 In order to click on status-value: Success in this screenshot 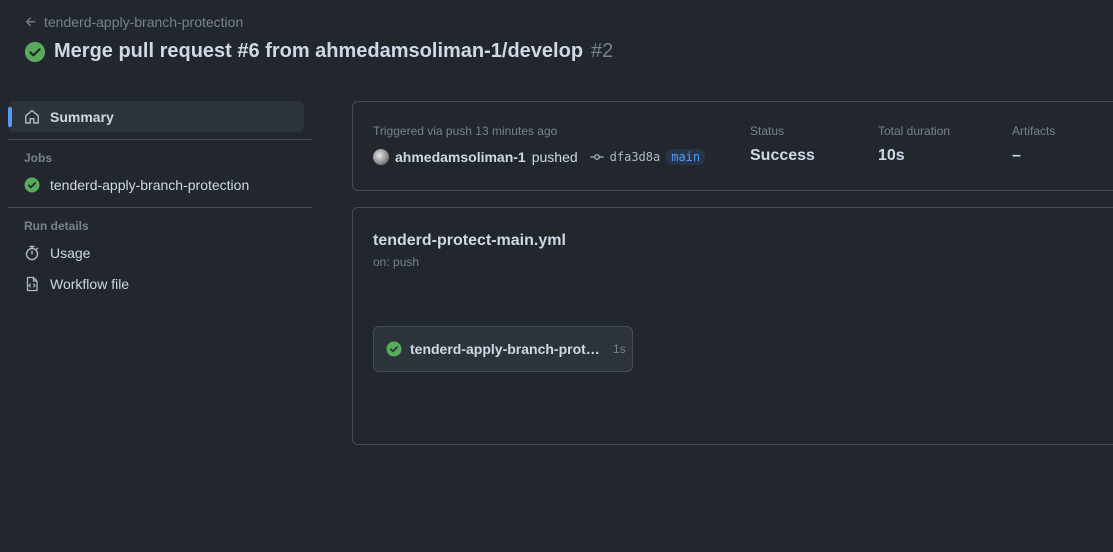, I will do `click(782, 155)`.